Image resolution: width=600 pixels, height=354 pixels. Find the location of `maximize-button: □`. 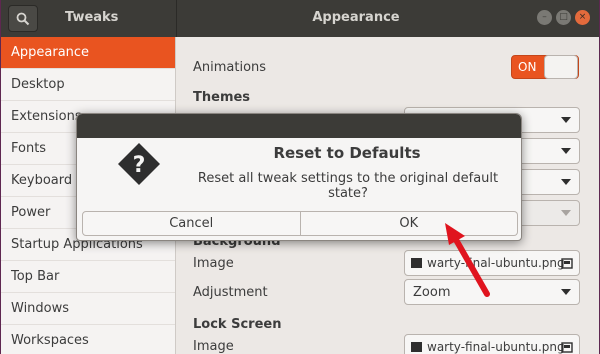

maximize-button: □ is located at coordinates (563, 17).